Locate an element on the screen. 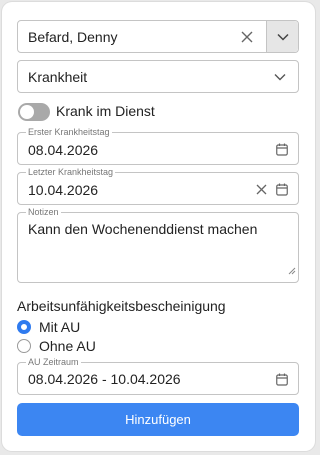 This screenshot has width=320, height=455. sick-on-duty-label: Krank im Dienst is located at coordinates (105, 111).